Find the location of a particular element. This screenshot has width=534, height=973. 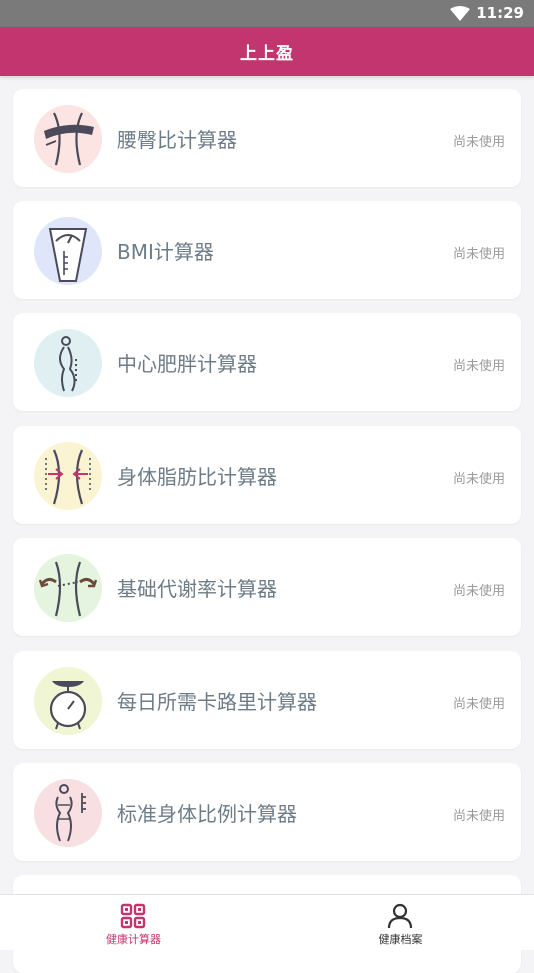

calculator-card-bmi: BMI计算器 尚未使用 is located at coordinates (267, 250).